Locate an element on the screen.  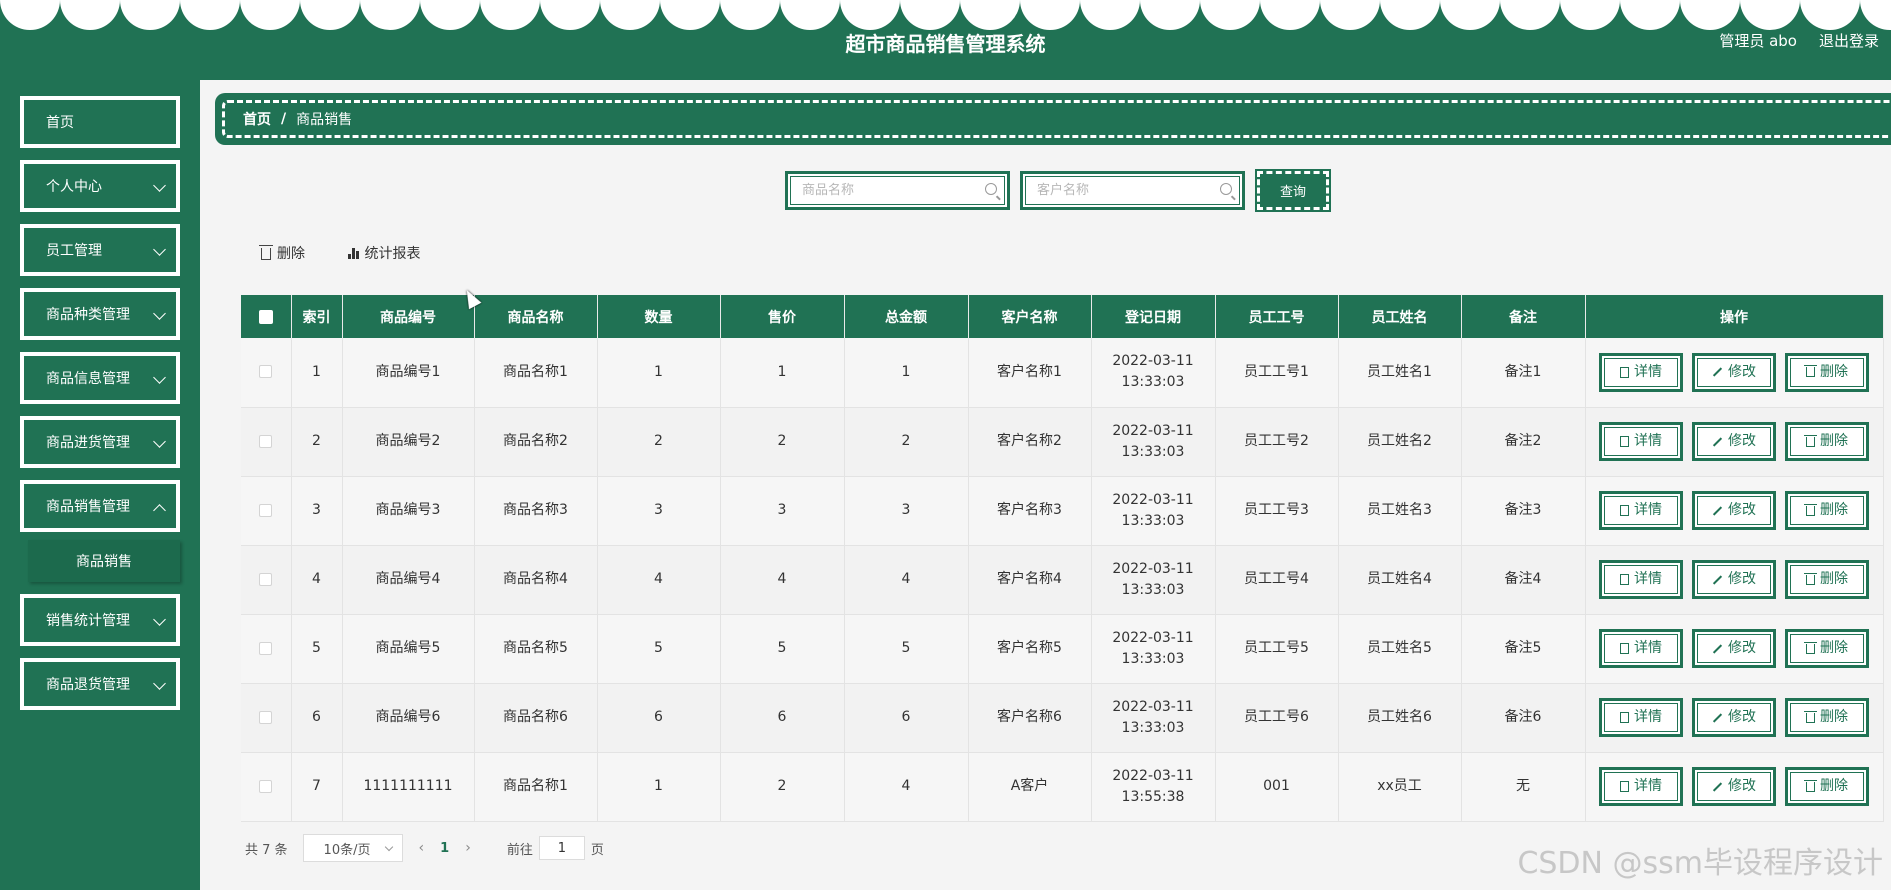
customer-name-input is located at coordinates (1117, 190).